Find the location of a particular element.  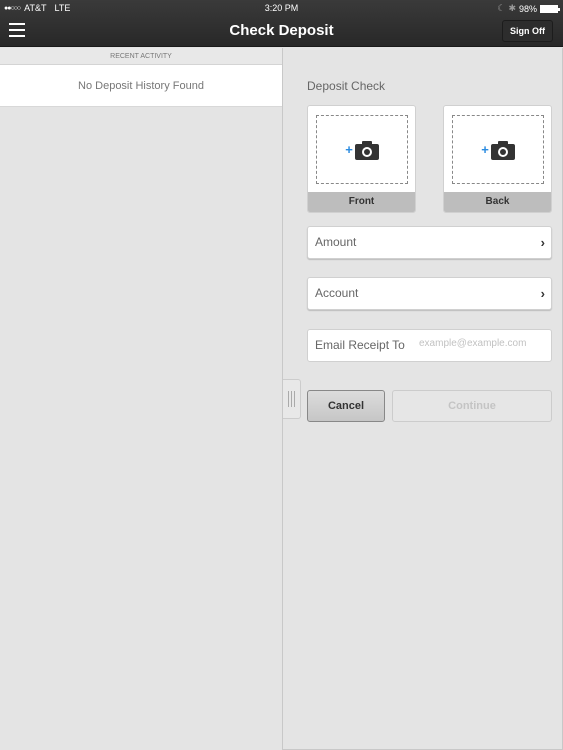

deposit-check-title: Deposit Check is located at coordinates (346, 86).